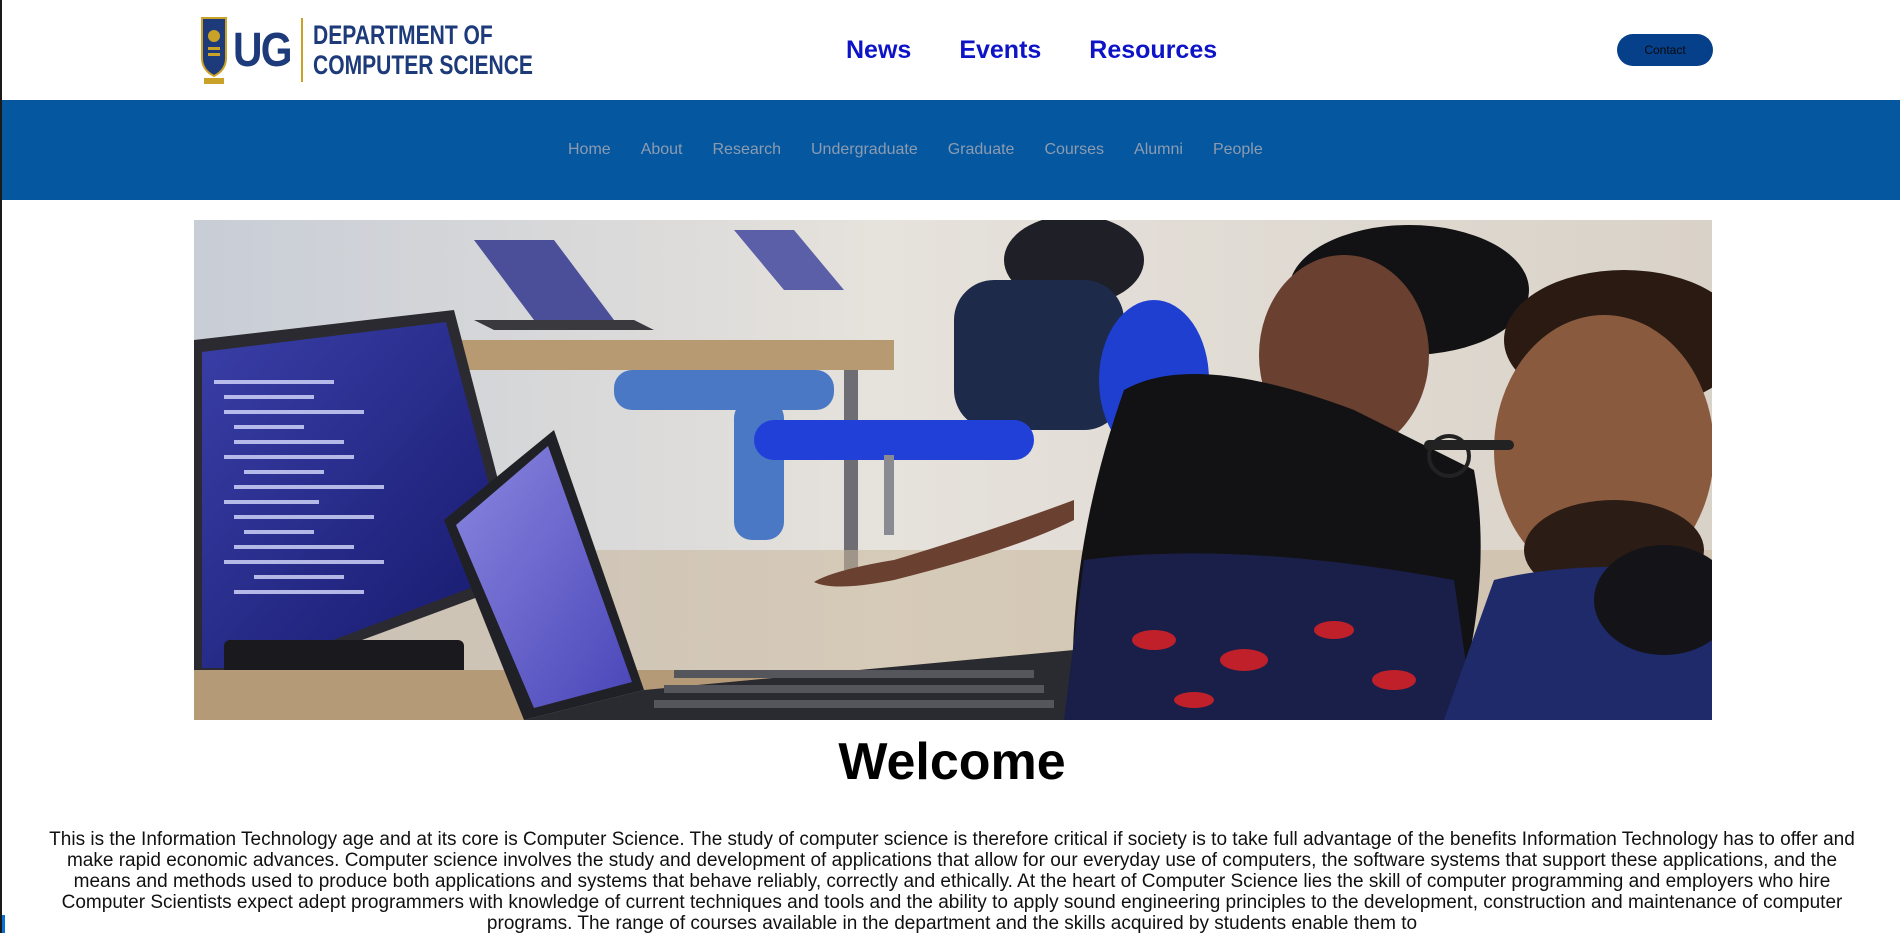 The width and height of the screenshot is (1900, 934). I want to click on ug-crest-icon, so click(214, 50).